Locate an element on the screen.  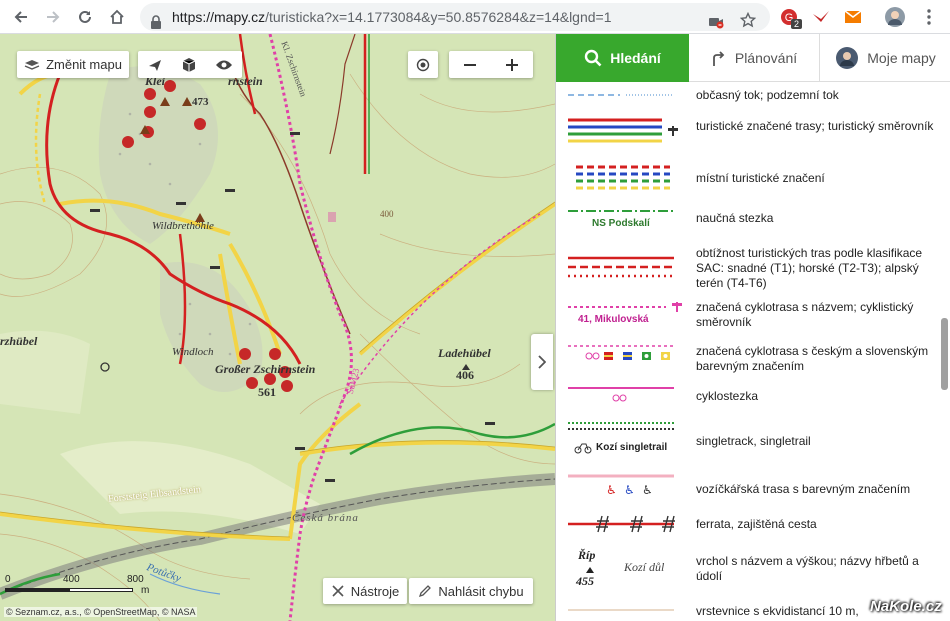
scale-label-0: 0 is located at coordinates (8, 579).